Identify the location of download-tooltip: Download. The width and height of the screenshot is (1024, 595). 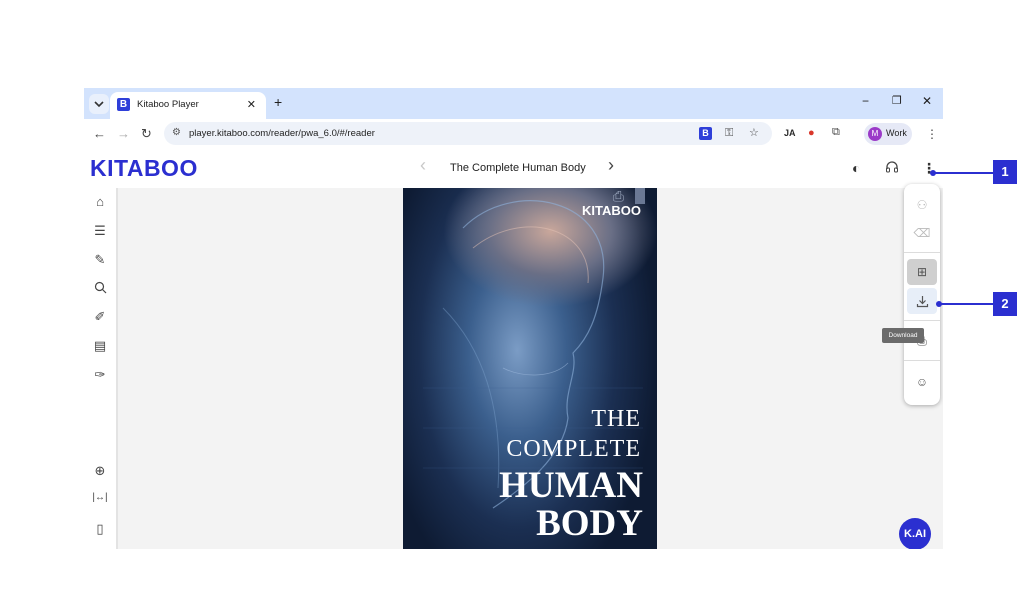
(903, 335).